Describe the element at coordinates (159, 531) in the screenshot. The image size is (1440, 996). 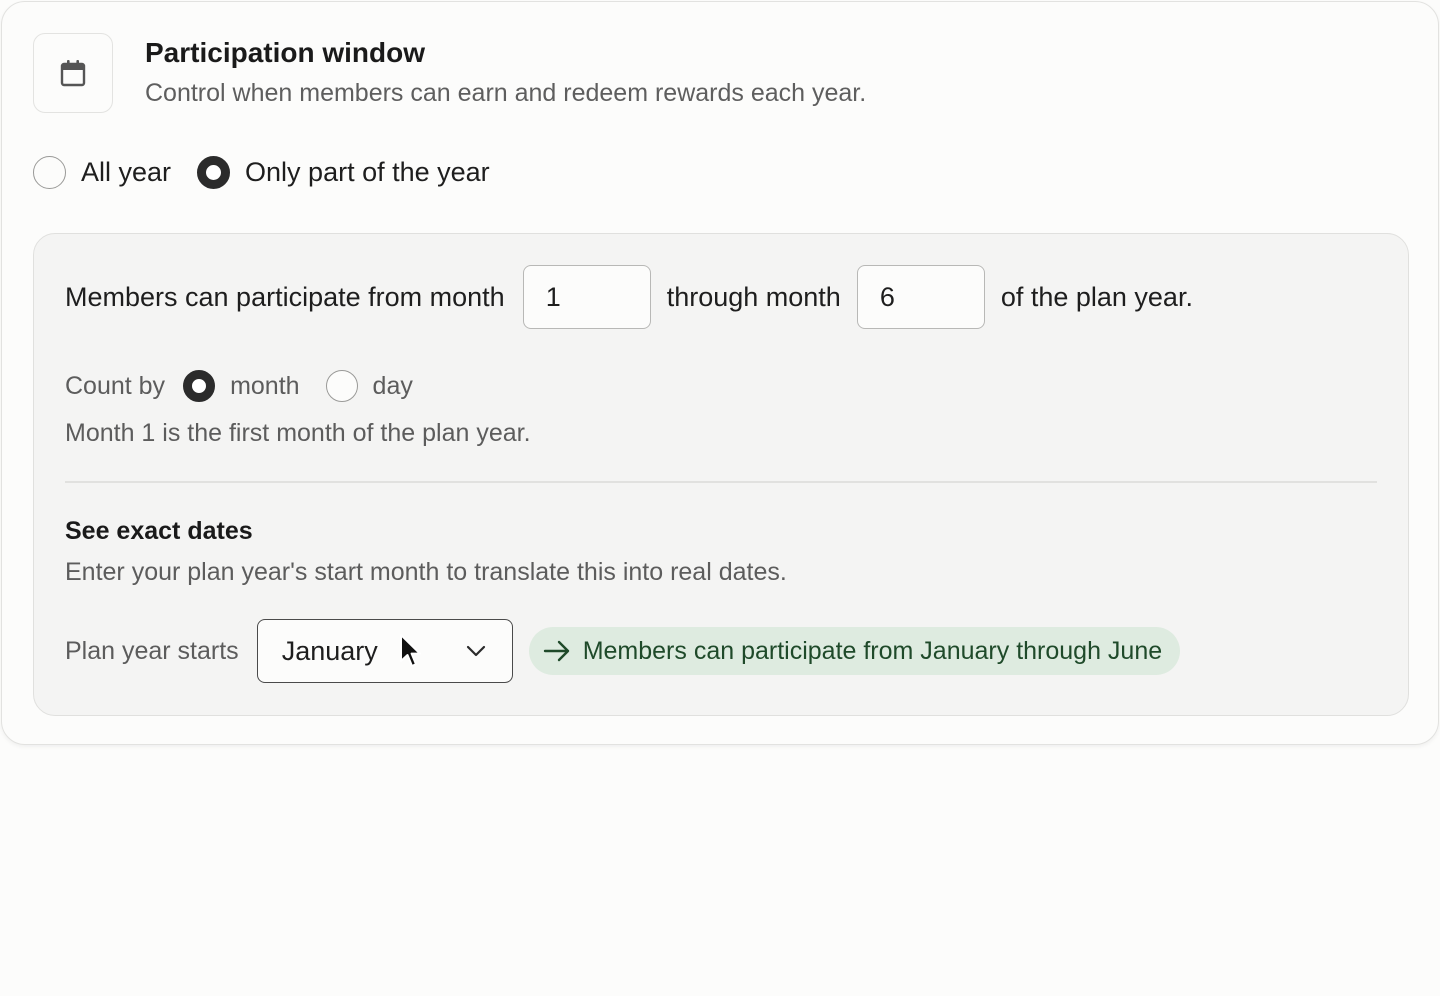
I see `exact-dates-title: See exact dates` at that location.